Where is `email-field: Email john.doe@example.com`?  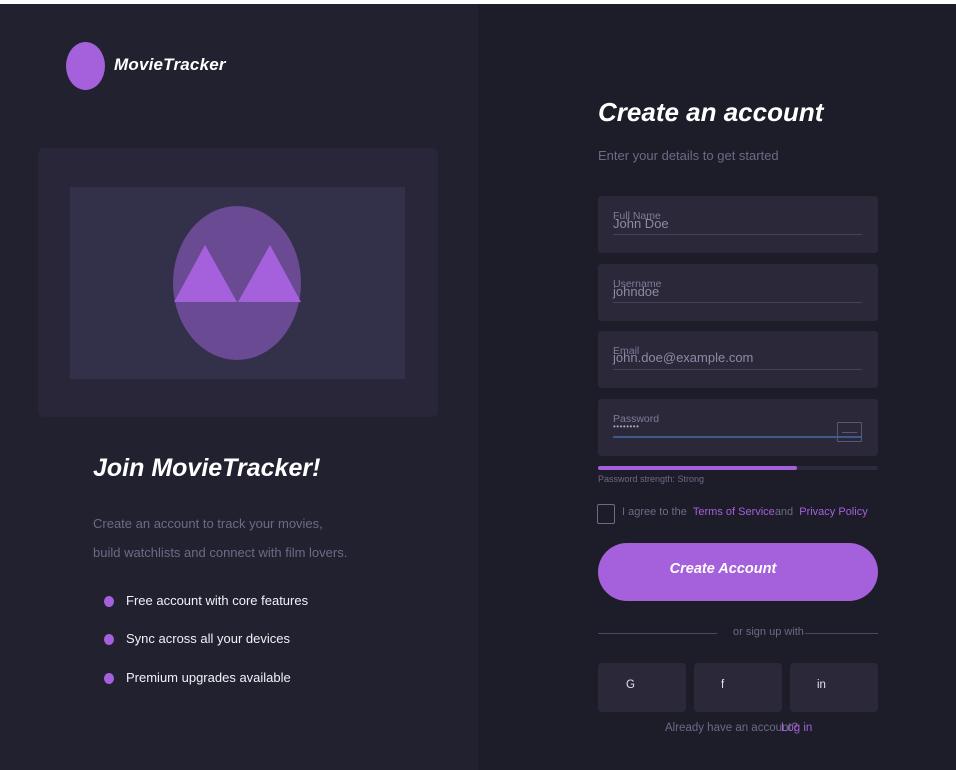 email-field: Email john.doe@example.com is located at coordinates (738, 359).